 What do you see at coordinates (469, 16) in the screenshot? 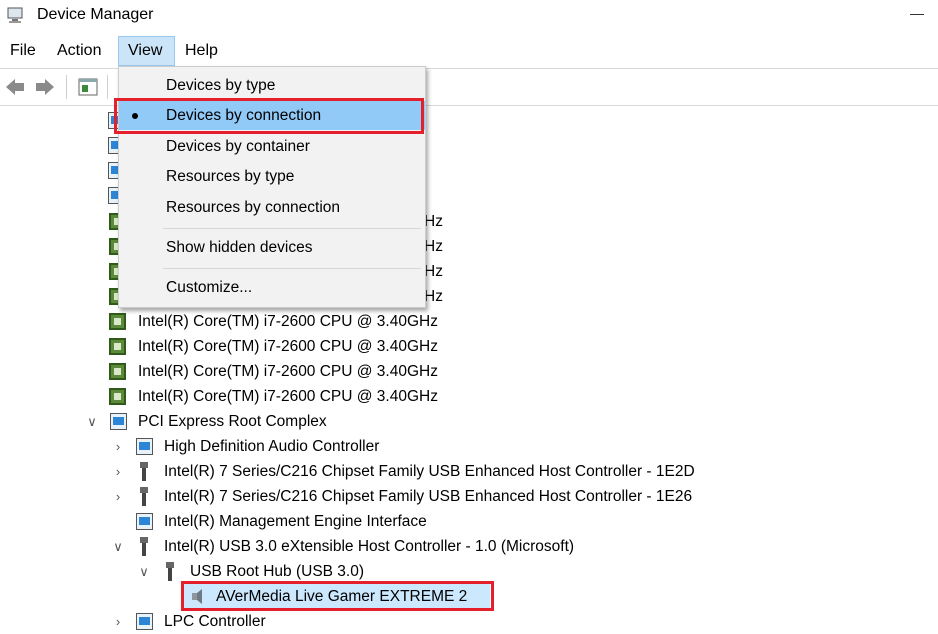
I see `title-bar: Device Manager` at bounding box center [469, 16].